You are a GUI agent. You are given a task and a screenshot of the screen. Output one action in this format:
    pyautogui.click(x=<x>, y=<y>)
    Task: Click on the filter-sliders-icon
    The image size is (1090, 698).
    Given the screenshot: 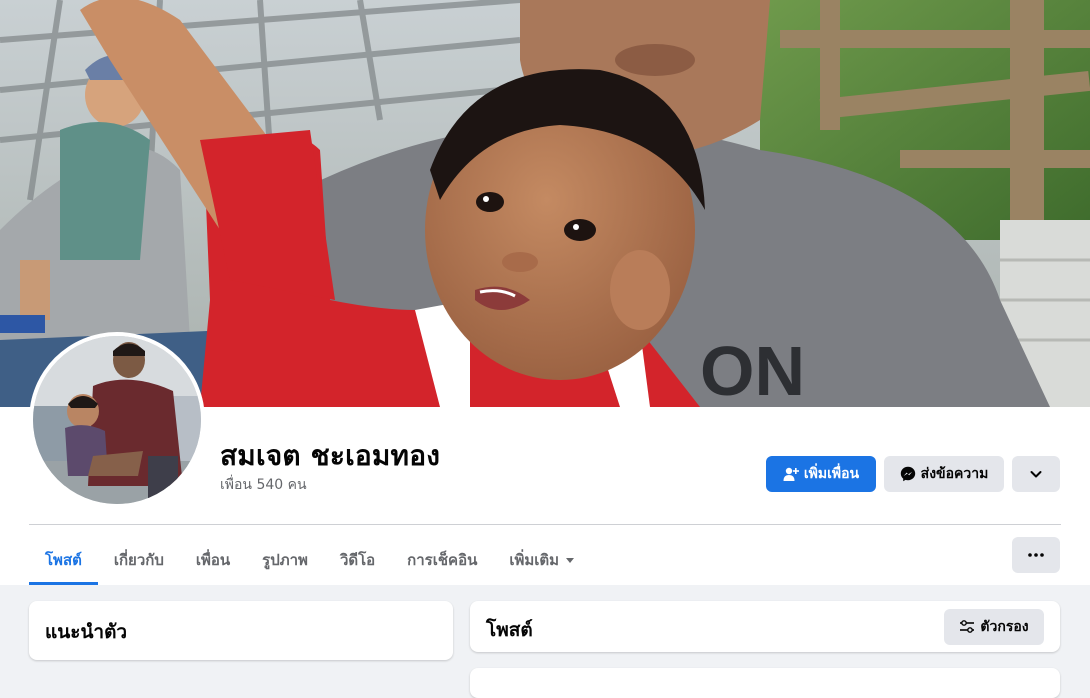 What is the action you would take?
    pyautogui.click(x=967, y=626)
    